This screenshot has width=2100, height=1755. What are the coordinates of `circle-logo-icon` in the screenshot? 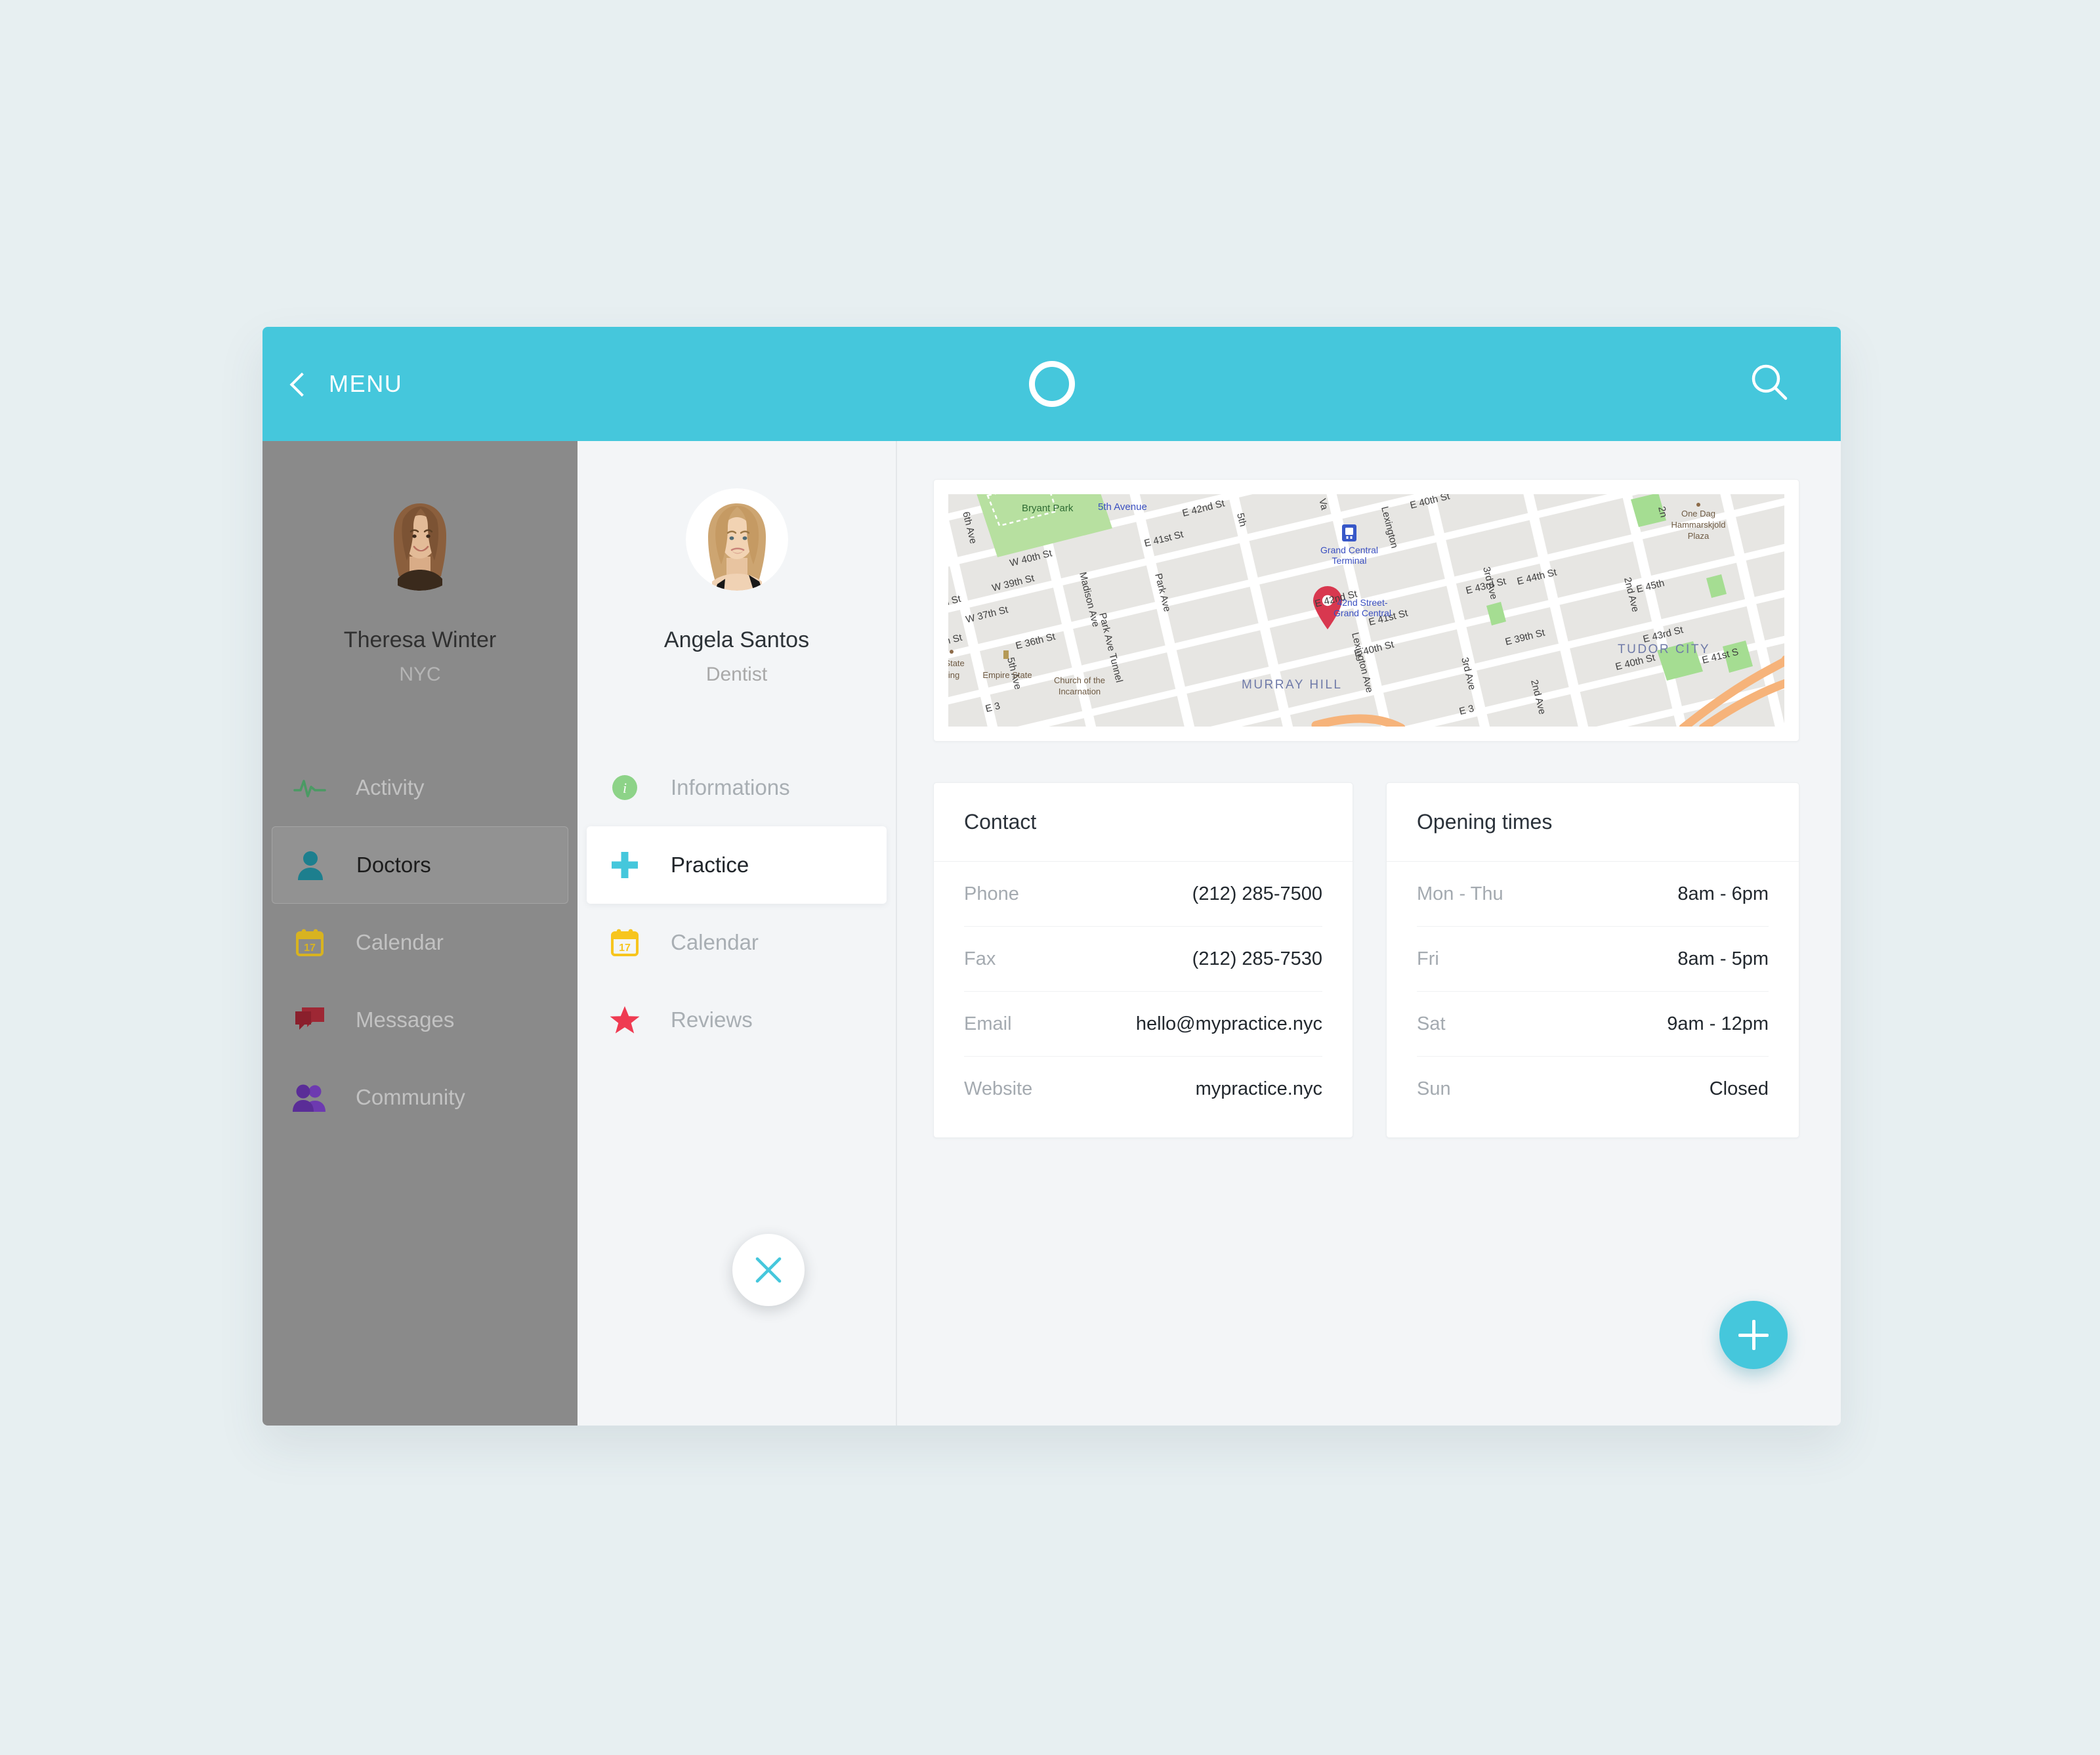 It's located at (1051, 384).